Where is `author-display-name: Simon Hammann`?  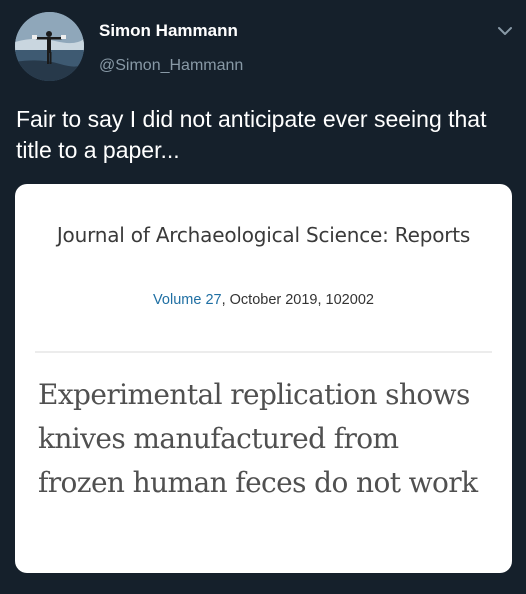 author-display-name: Simon Hammann is located at coordinates (168, 31).